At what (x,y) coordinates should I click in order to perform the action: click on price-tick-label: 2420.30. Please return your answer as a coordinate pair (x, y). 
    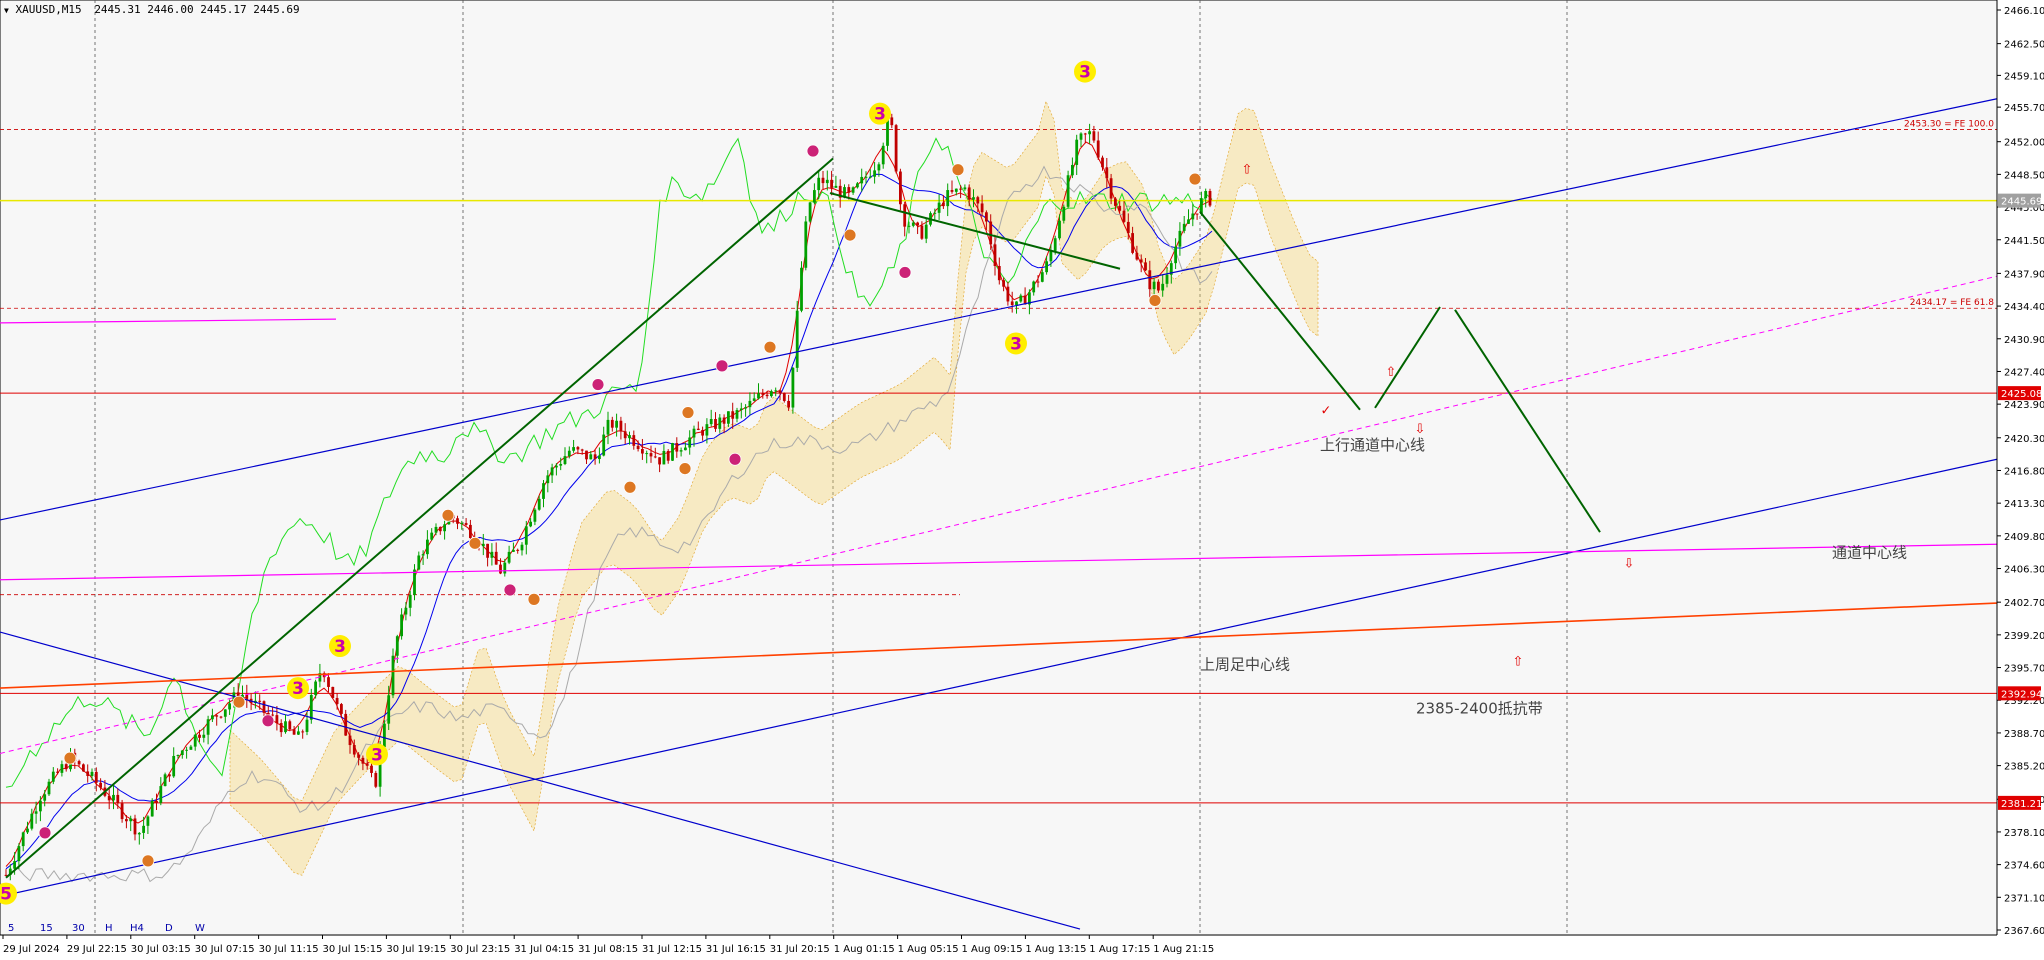
    Looking at the image, I should click on (2024, 439).